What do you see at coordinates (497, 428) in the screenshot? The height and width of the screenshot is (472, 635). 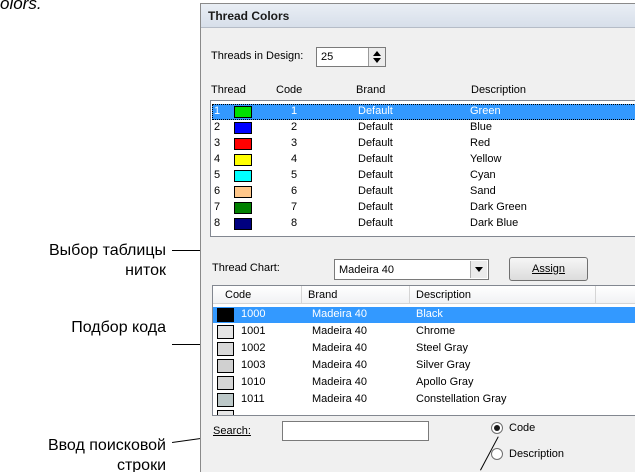 I see `radio-code` at bounding box center [497, 428].